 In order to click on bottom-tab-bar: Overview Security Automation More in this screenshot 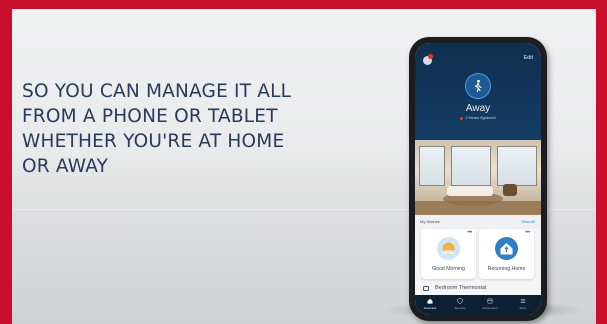, I will do `click(478, 305)`.